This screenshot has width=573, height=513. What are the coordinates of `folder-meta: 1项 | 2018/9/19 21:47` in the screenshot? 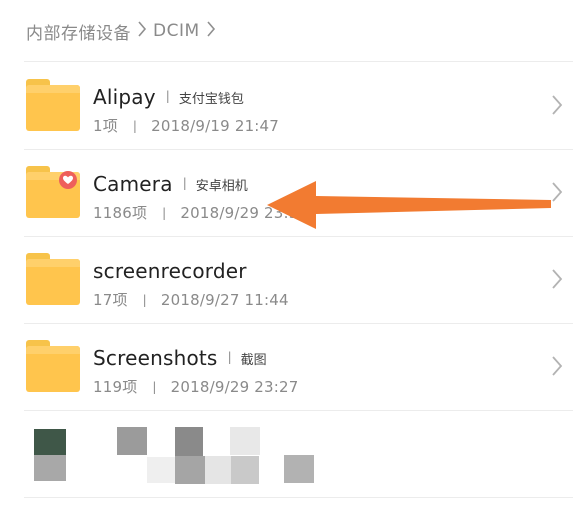 It's located at (186, 125).